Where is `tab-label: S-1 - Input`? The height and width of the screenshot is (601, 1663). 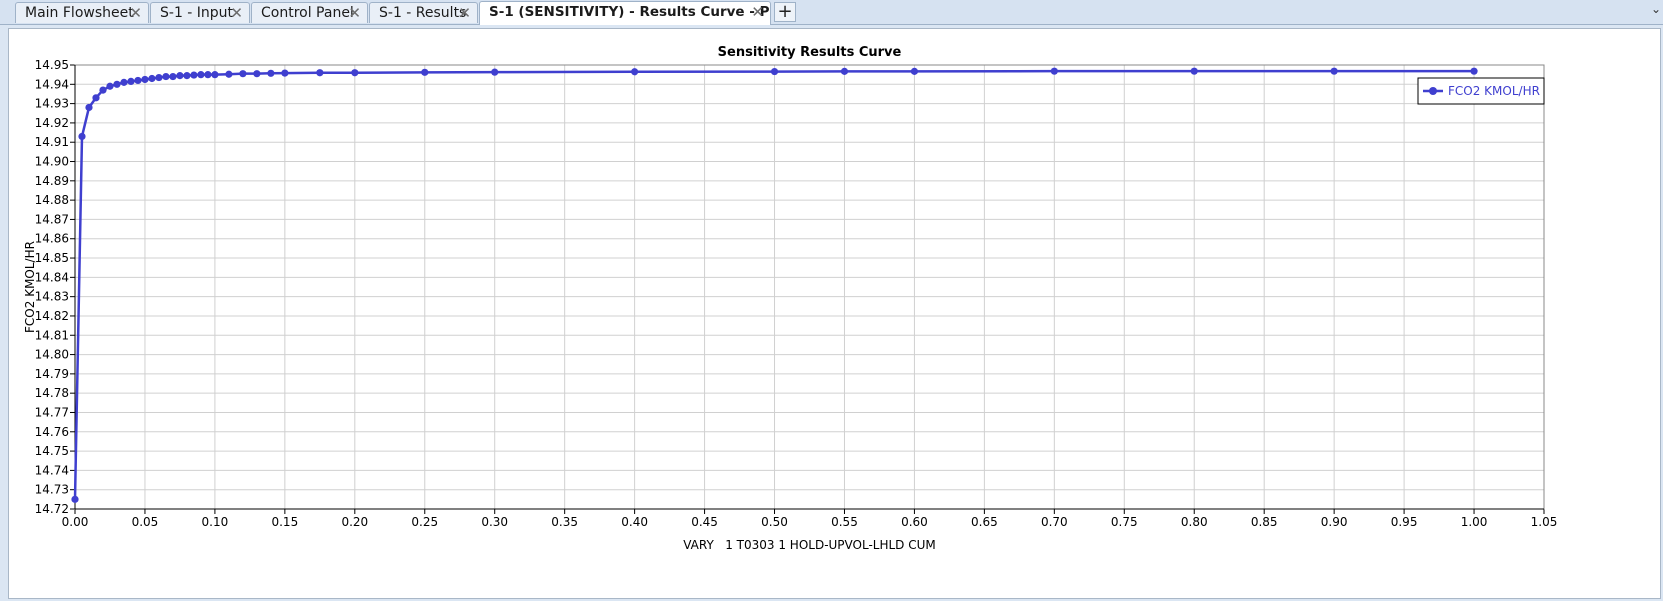 tab-label: S-1 - Input is located at coordinates (197, 13).